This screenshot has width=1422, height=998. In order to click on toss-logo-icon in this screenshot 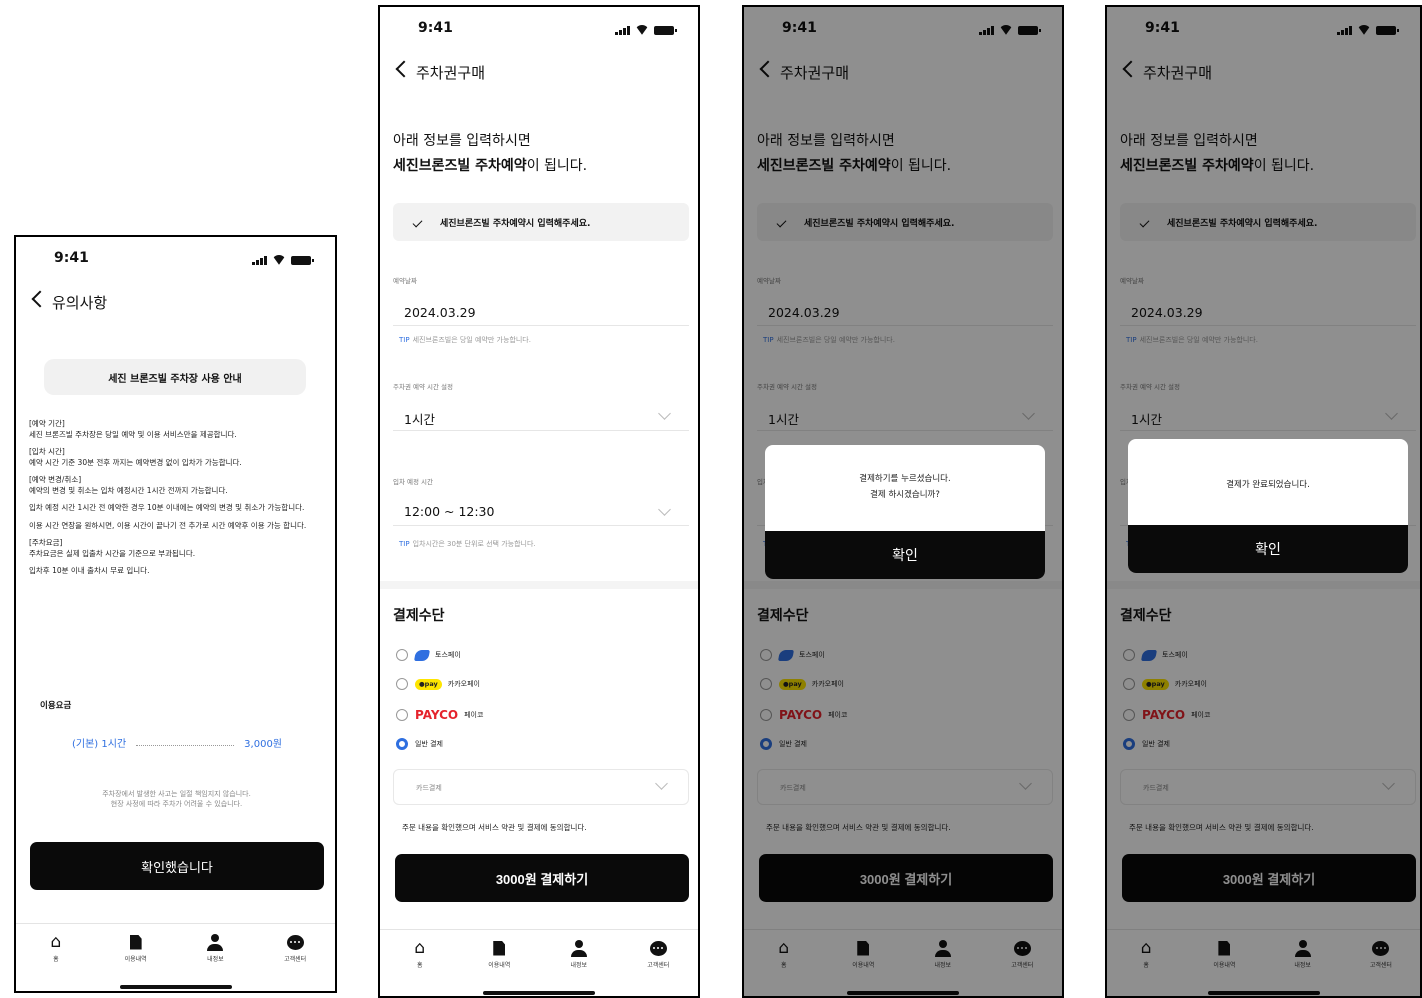, I will do `click(422, 655)`.